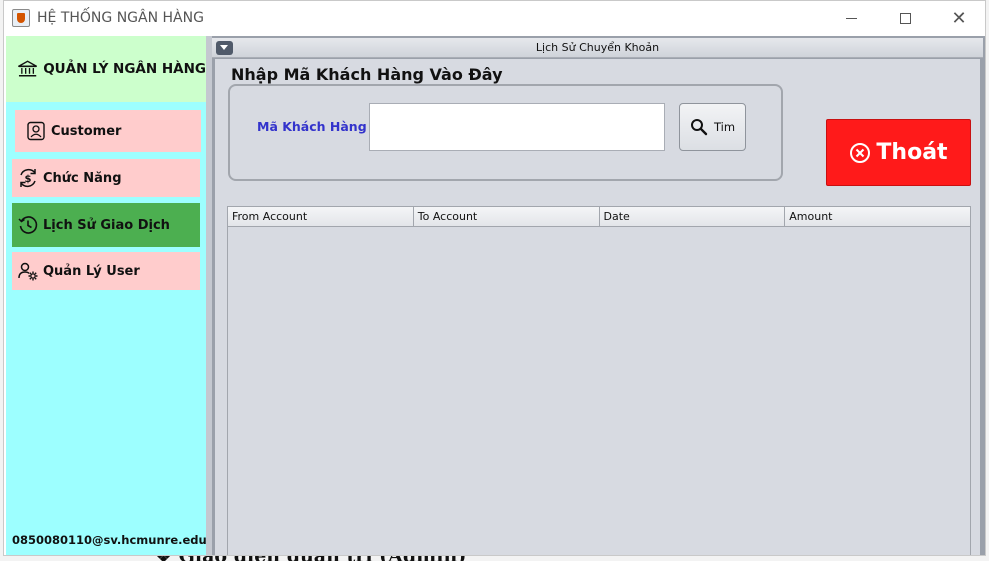  Describe the element at coordinates (86, 131) in the screenshot. I see `sidebar-item-label: Customer` at that location.